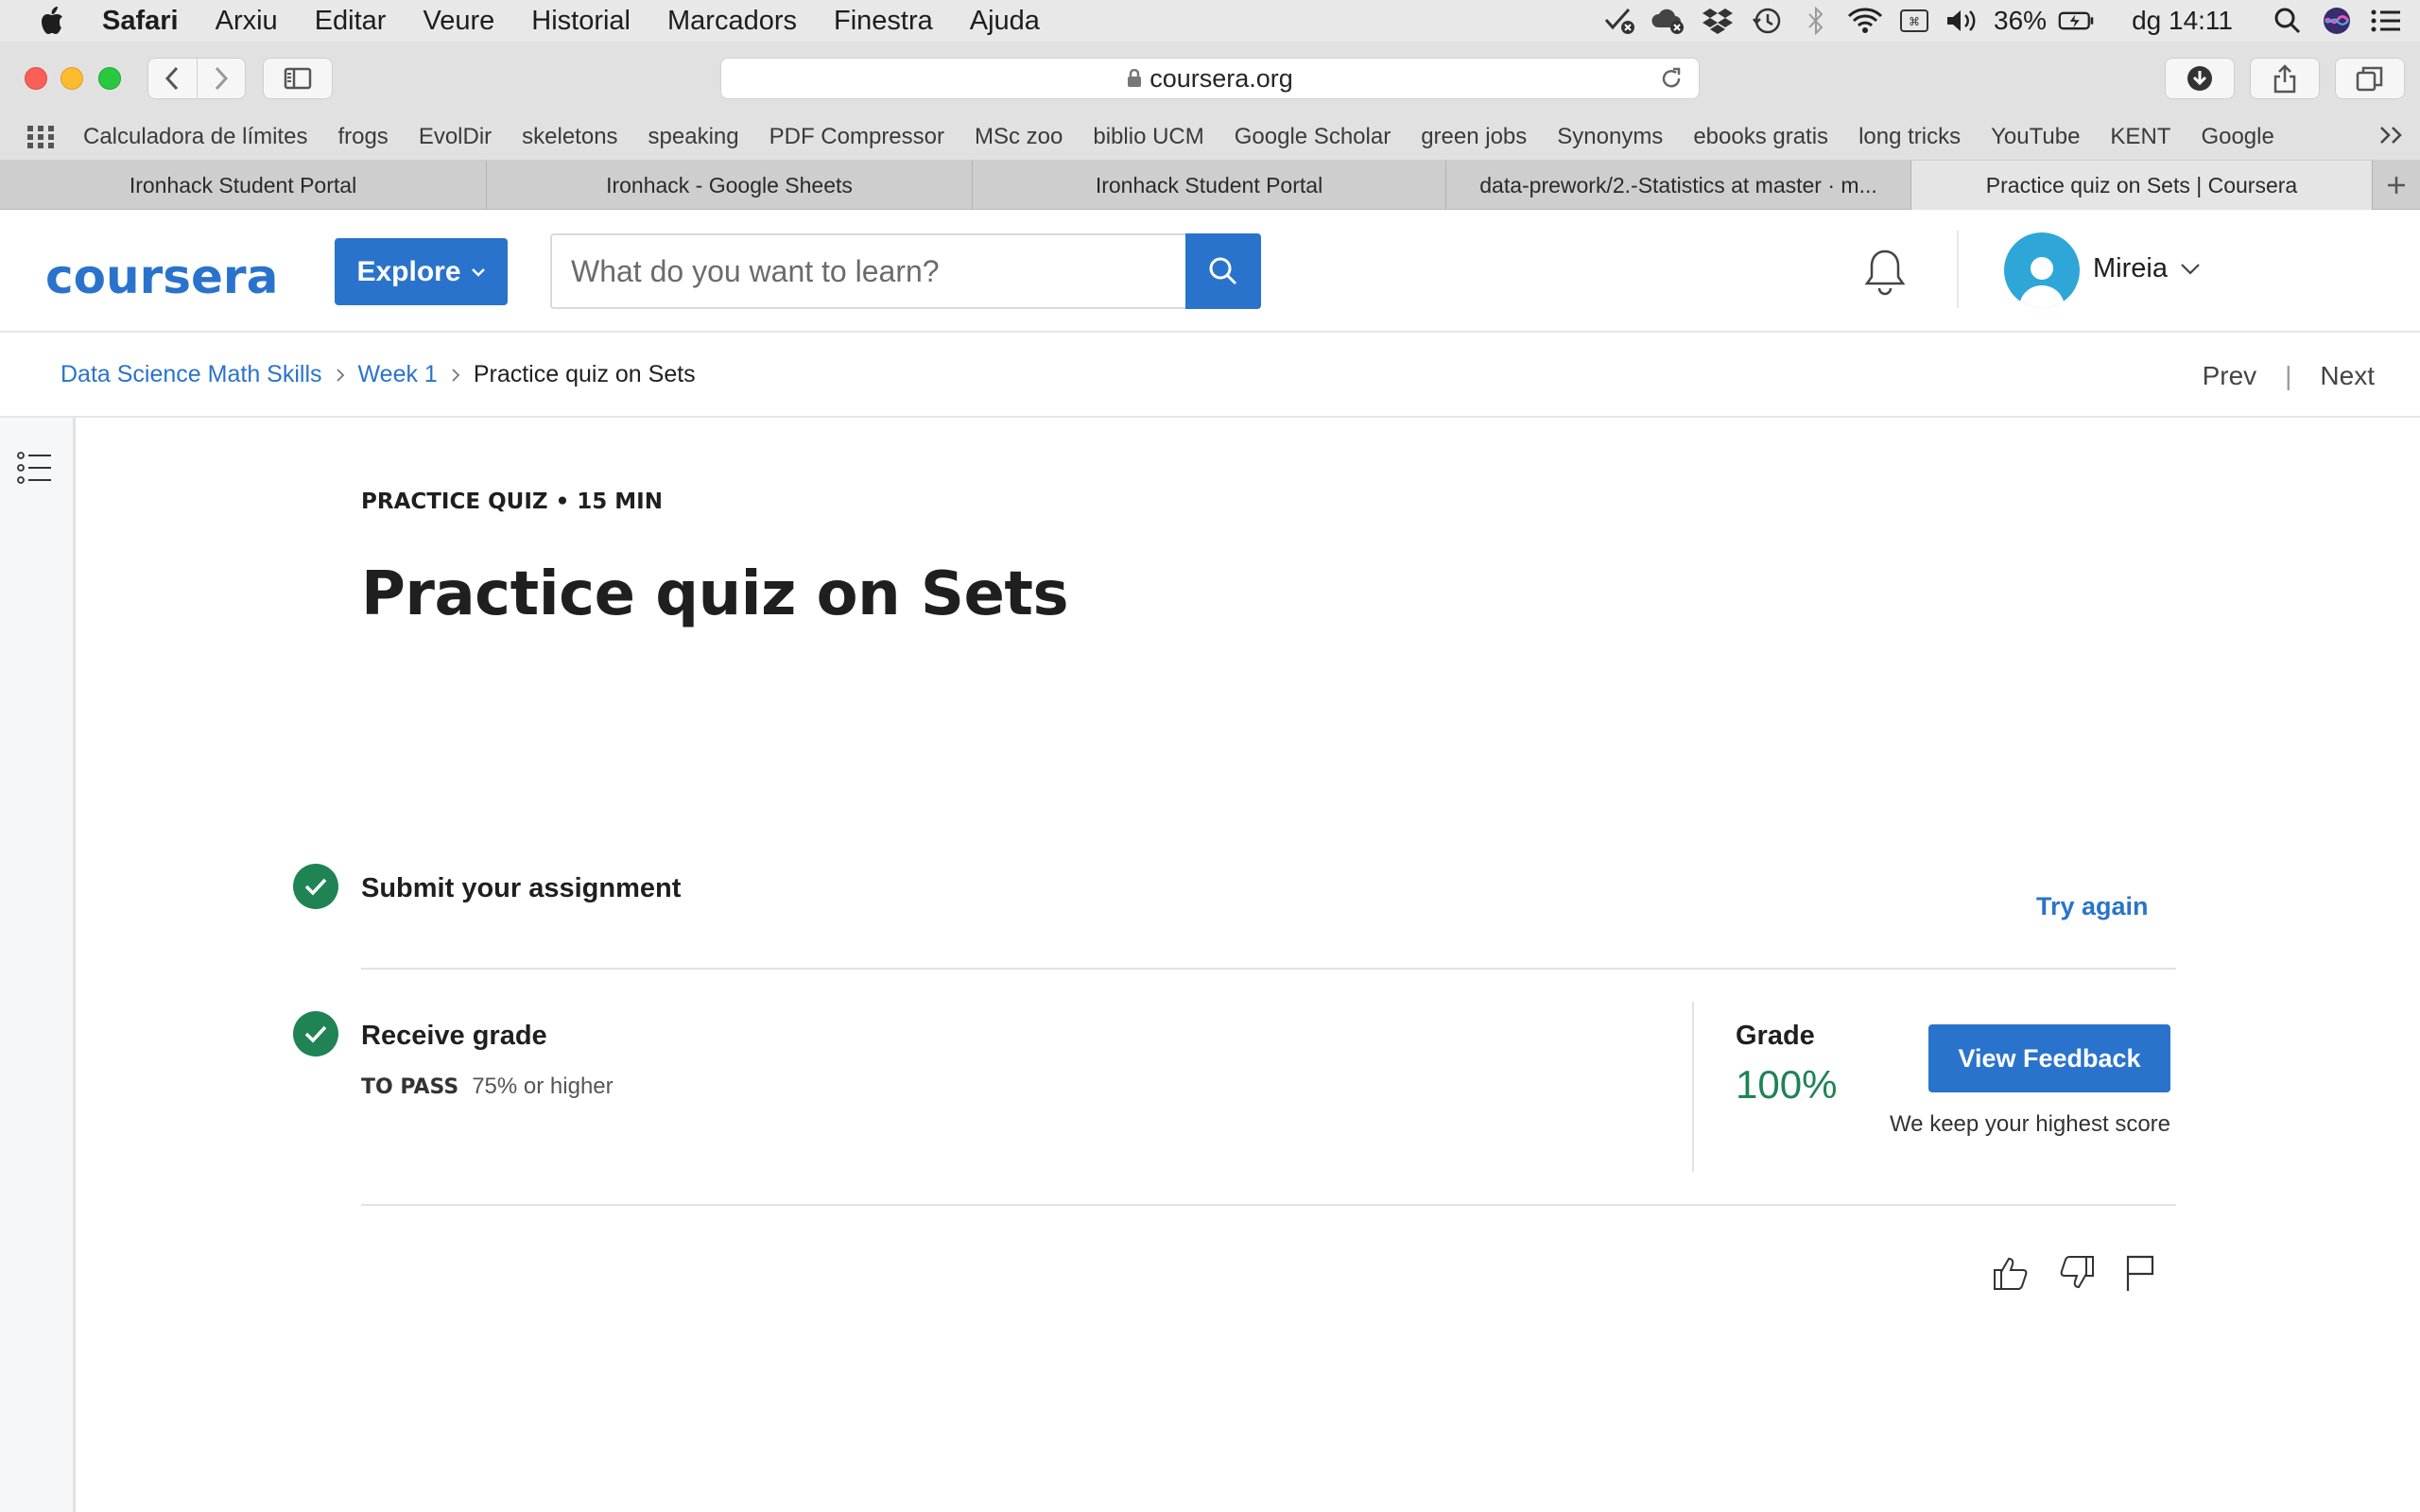 The height and width of the screenshot is (1512, 2420). I want to click on battery-icon, so click(2077, 21).